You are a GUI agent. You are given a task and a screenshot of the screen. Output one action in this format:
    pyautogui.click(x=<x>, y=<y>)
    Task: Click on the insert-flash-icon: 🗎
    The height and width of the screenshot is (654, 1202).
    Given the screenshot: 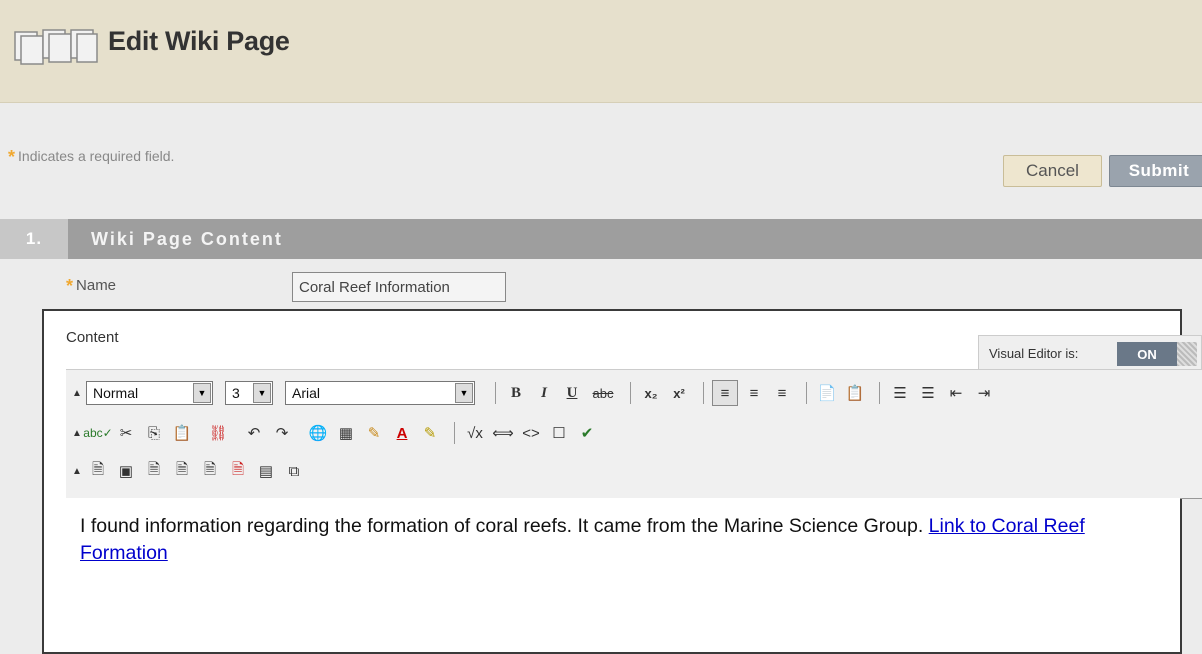 What is the action you would take?
    pyautogui.click(x=238, y=471)
    